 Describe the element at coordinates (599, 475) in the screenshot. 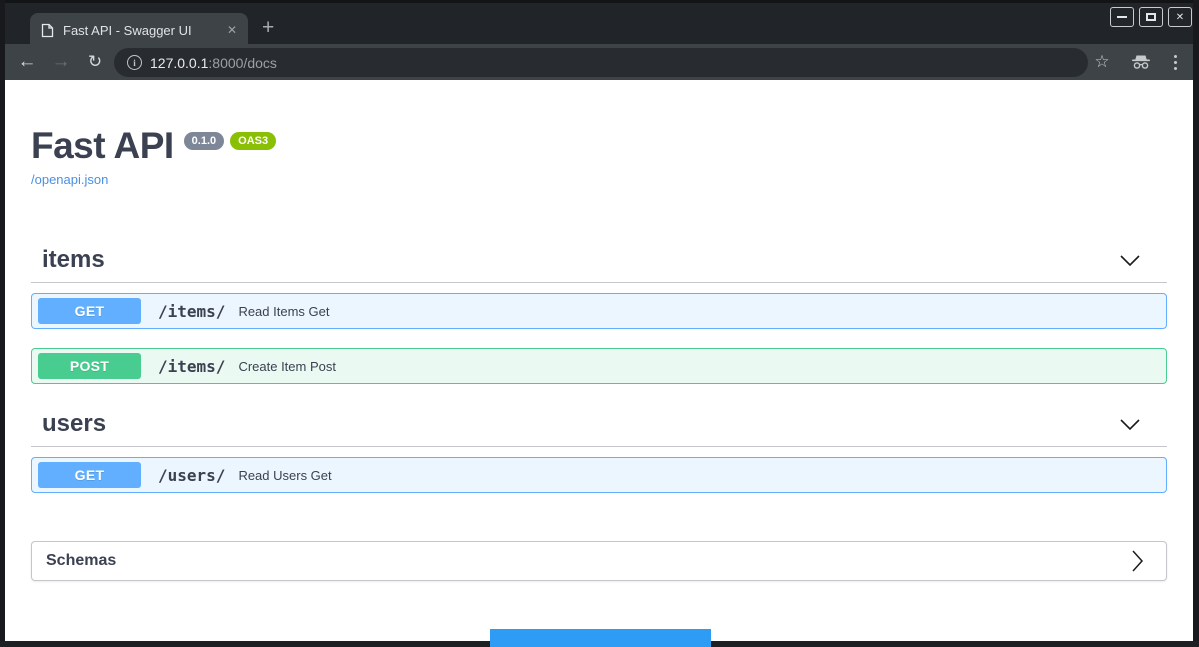

I see `operation-row-get-users: GET /users/ Read Users Get` at that location.